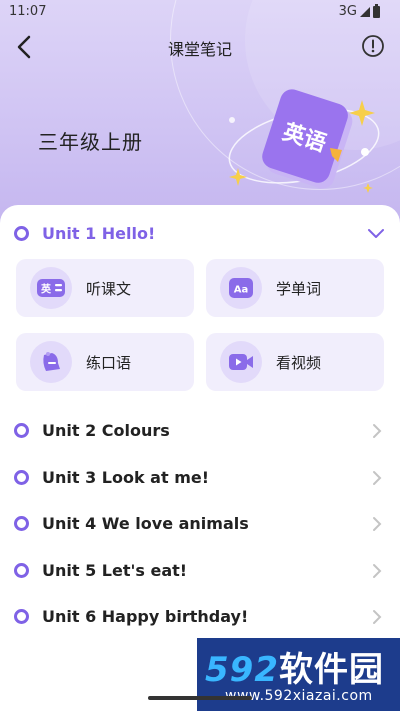 The width and height of the screenshot is (400, 711). I want to click on unit-label: Unit 5 Let's eat!, so click(115, 570).